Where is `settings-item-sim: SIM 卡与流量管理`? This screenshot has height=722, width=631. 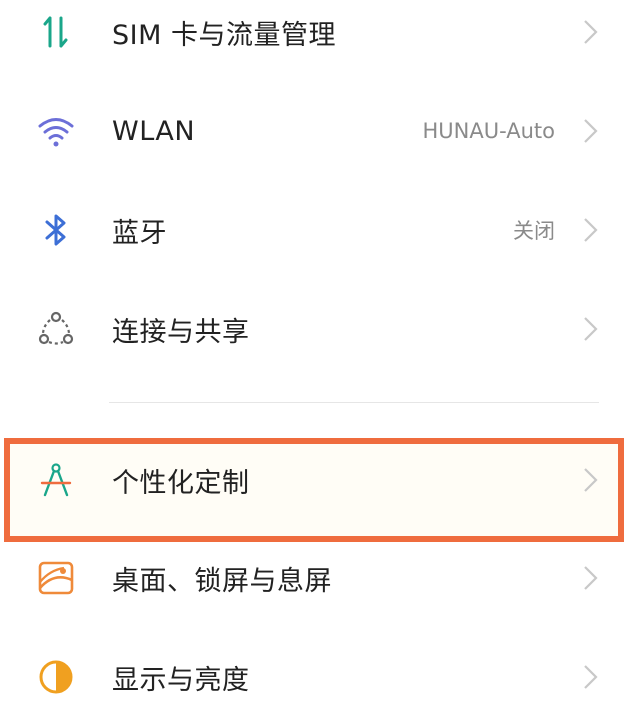 settings-item-sim: SIM 卡与流量管理 is located at coordinates (315, 38).